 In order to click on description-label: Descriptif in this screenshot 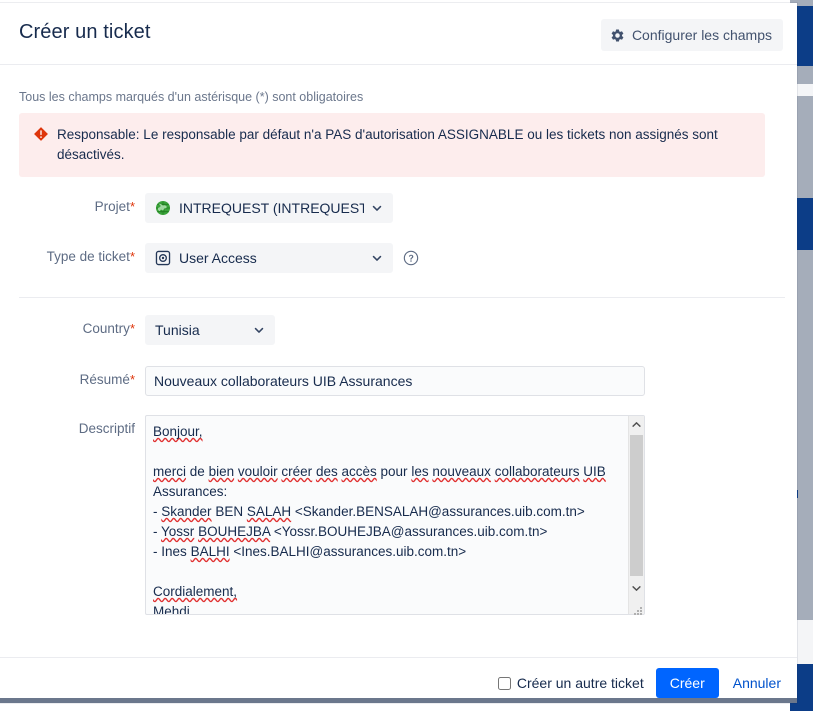, I will do `click(106, 428)`.